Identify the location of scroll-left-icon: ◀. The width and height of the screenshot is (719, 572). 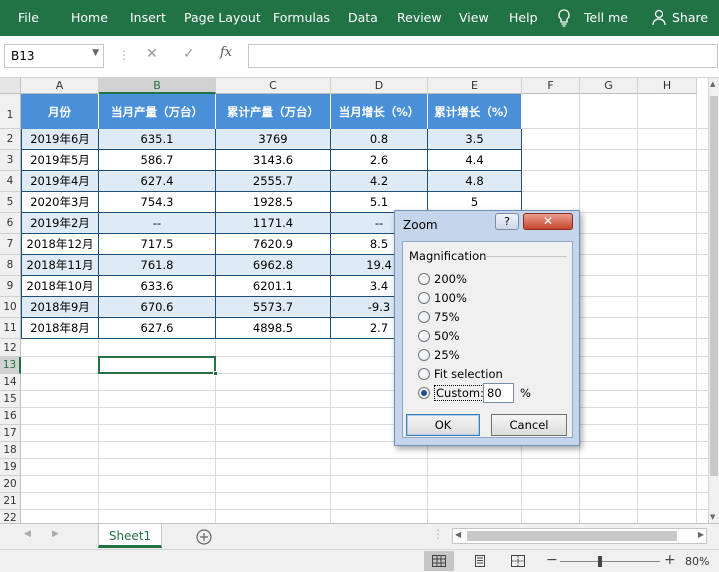
(458, 534).